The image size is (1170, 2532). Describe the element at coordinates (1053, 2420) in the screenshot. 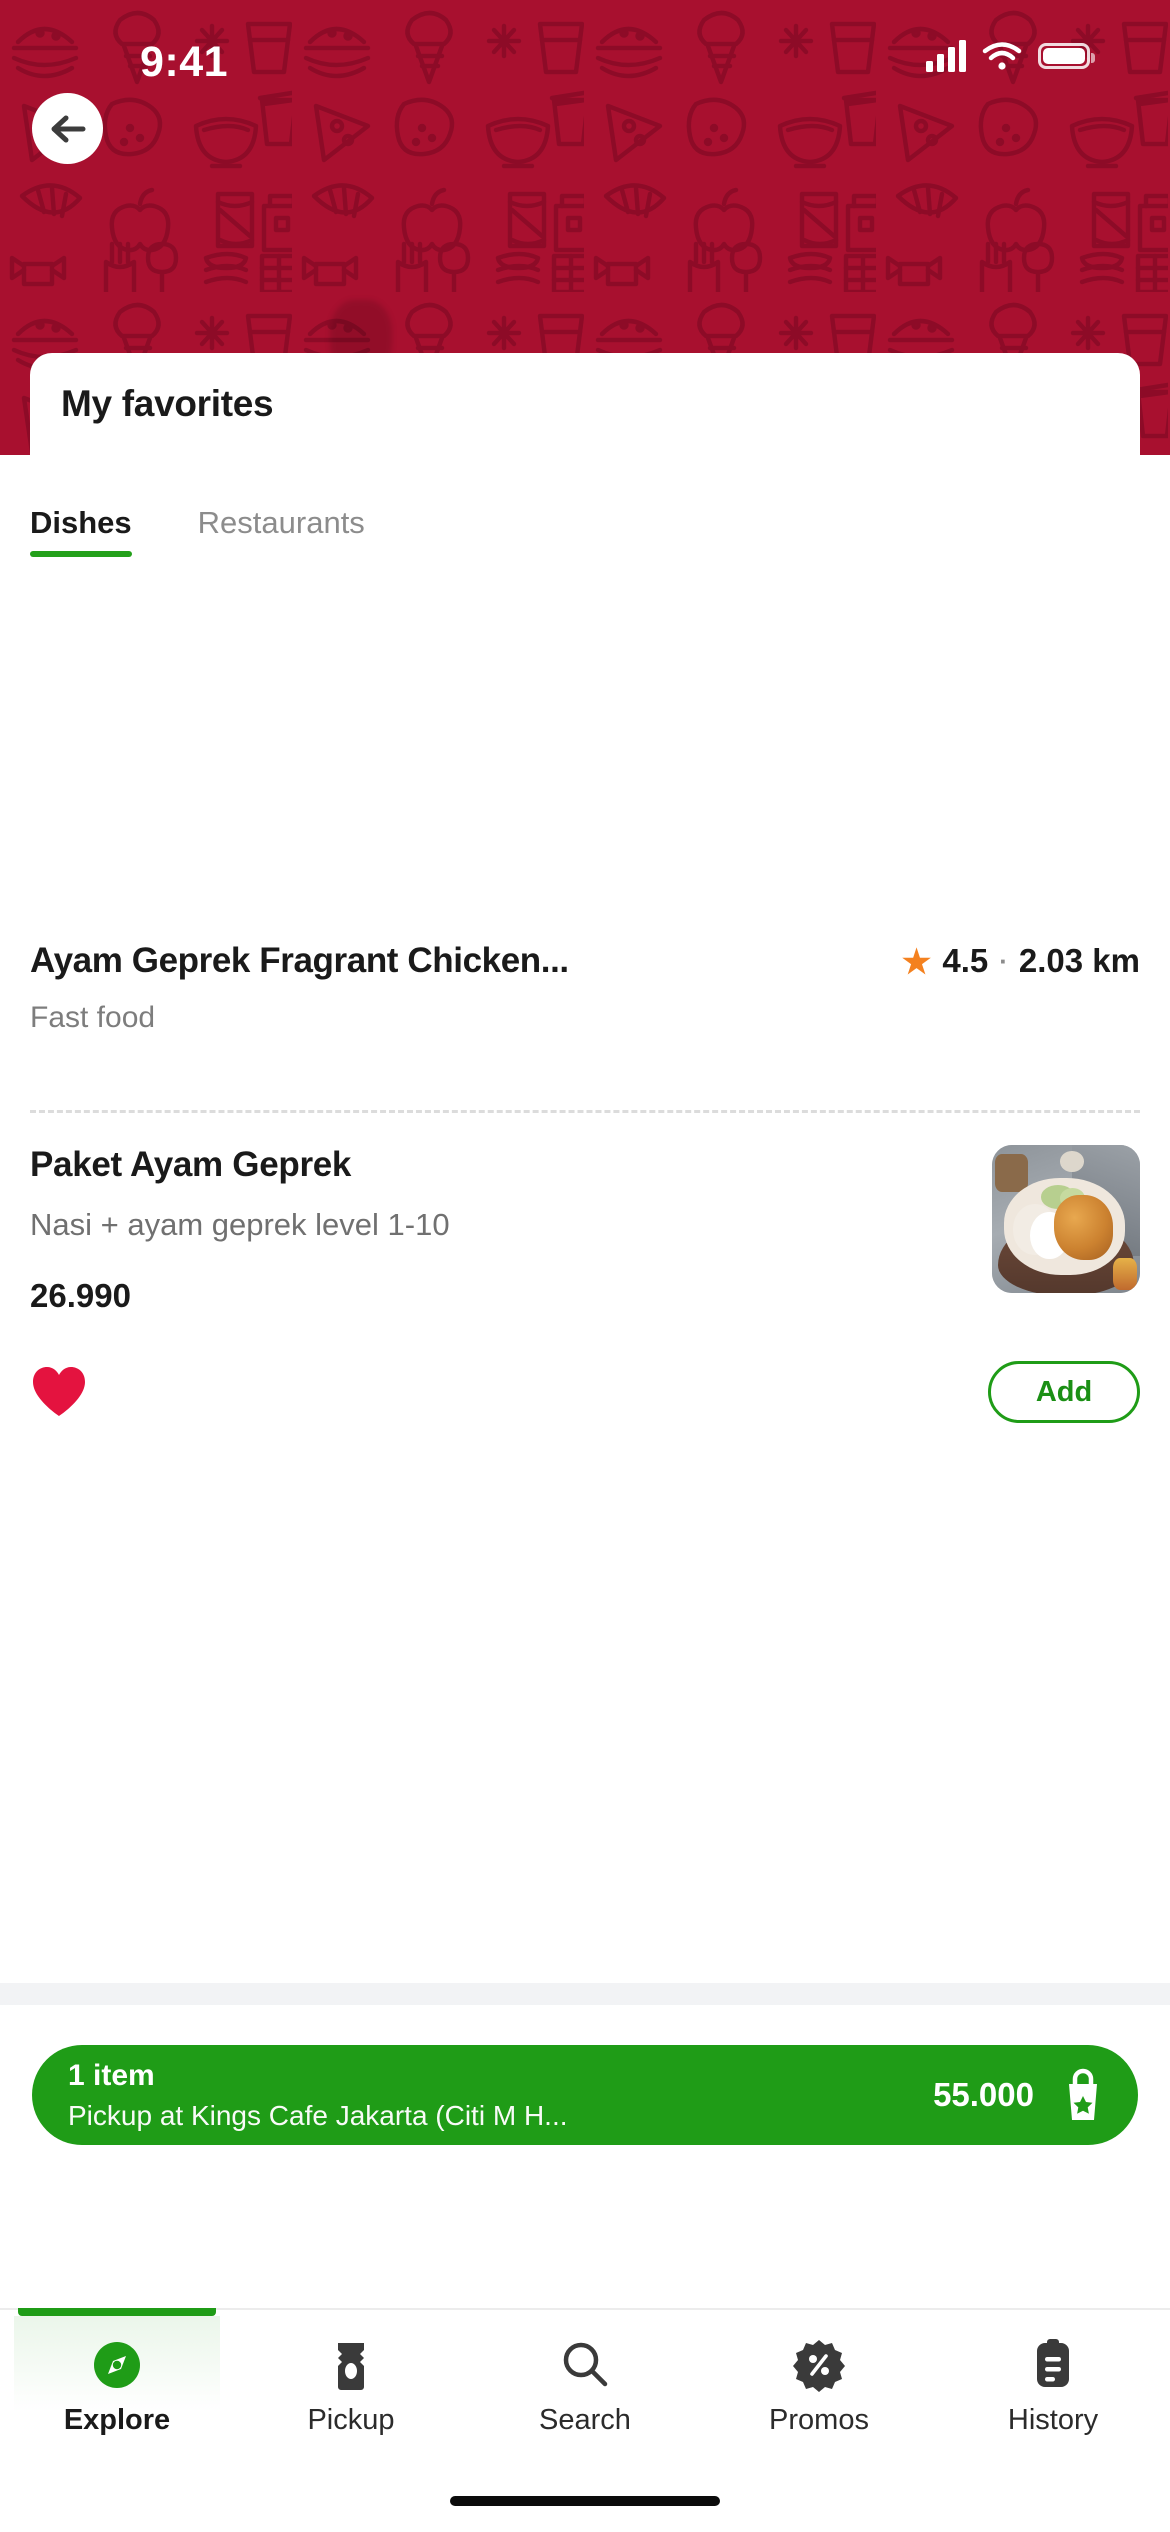

I see `nav-label-history: History` at that location.